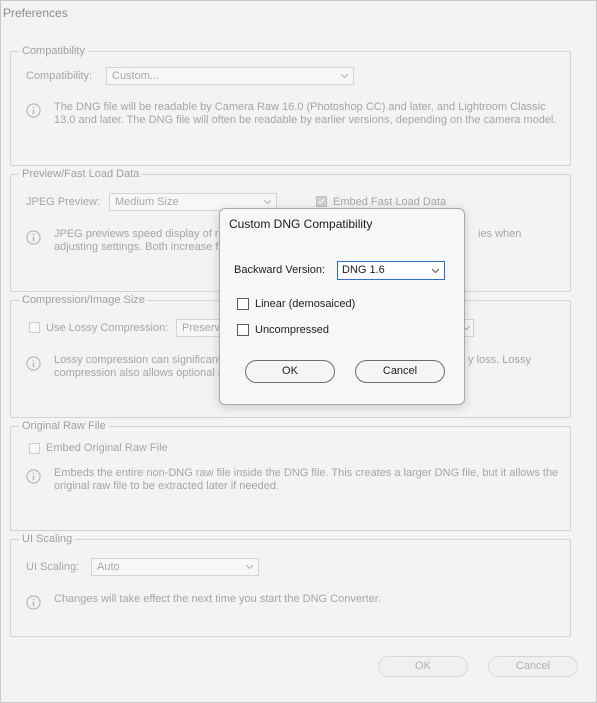 Image resolution: width=597 pixels, height=703 pixels. What do you see at coordinates (53, 567) in the screenshot?
I see `ui-scaling-label: UI Scaling:` at bounding box center [53, 567].